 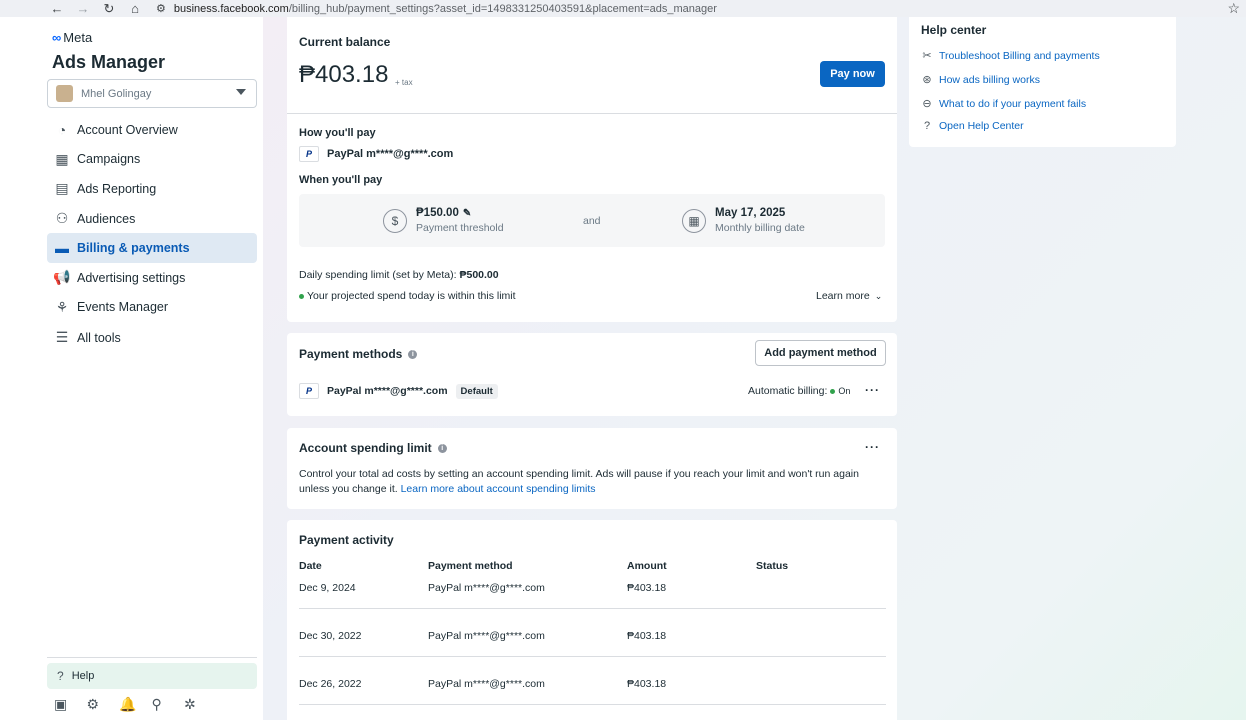 What do you see at coordinates (231, 8) in the screenshot?
I see `url-host: business.facebook.com` at bounding box center [231, 8].